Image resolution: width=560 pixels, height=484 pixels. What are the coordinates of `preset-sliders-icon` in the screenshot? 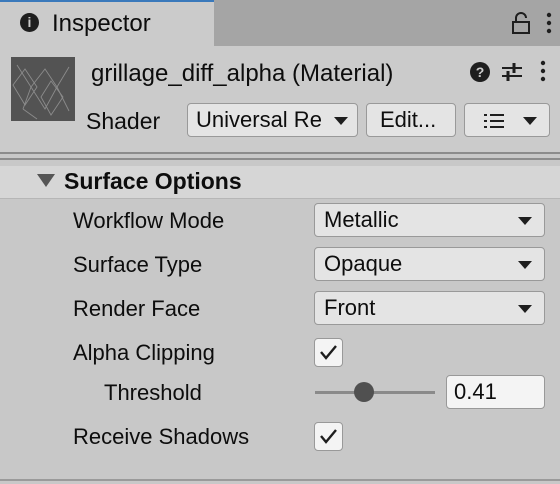 It's located at (512, 72).